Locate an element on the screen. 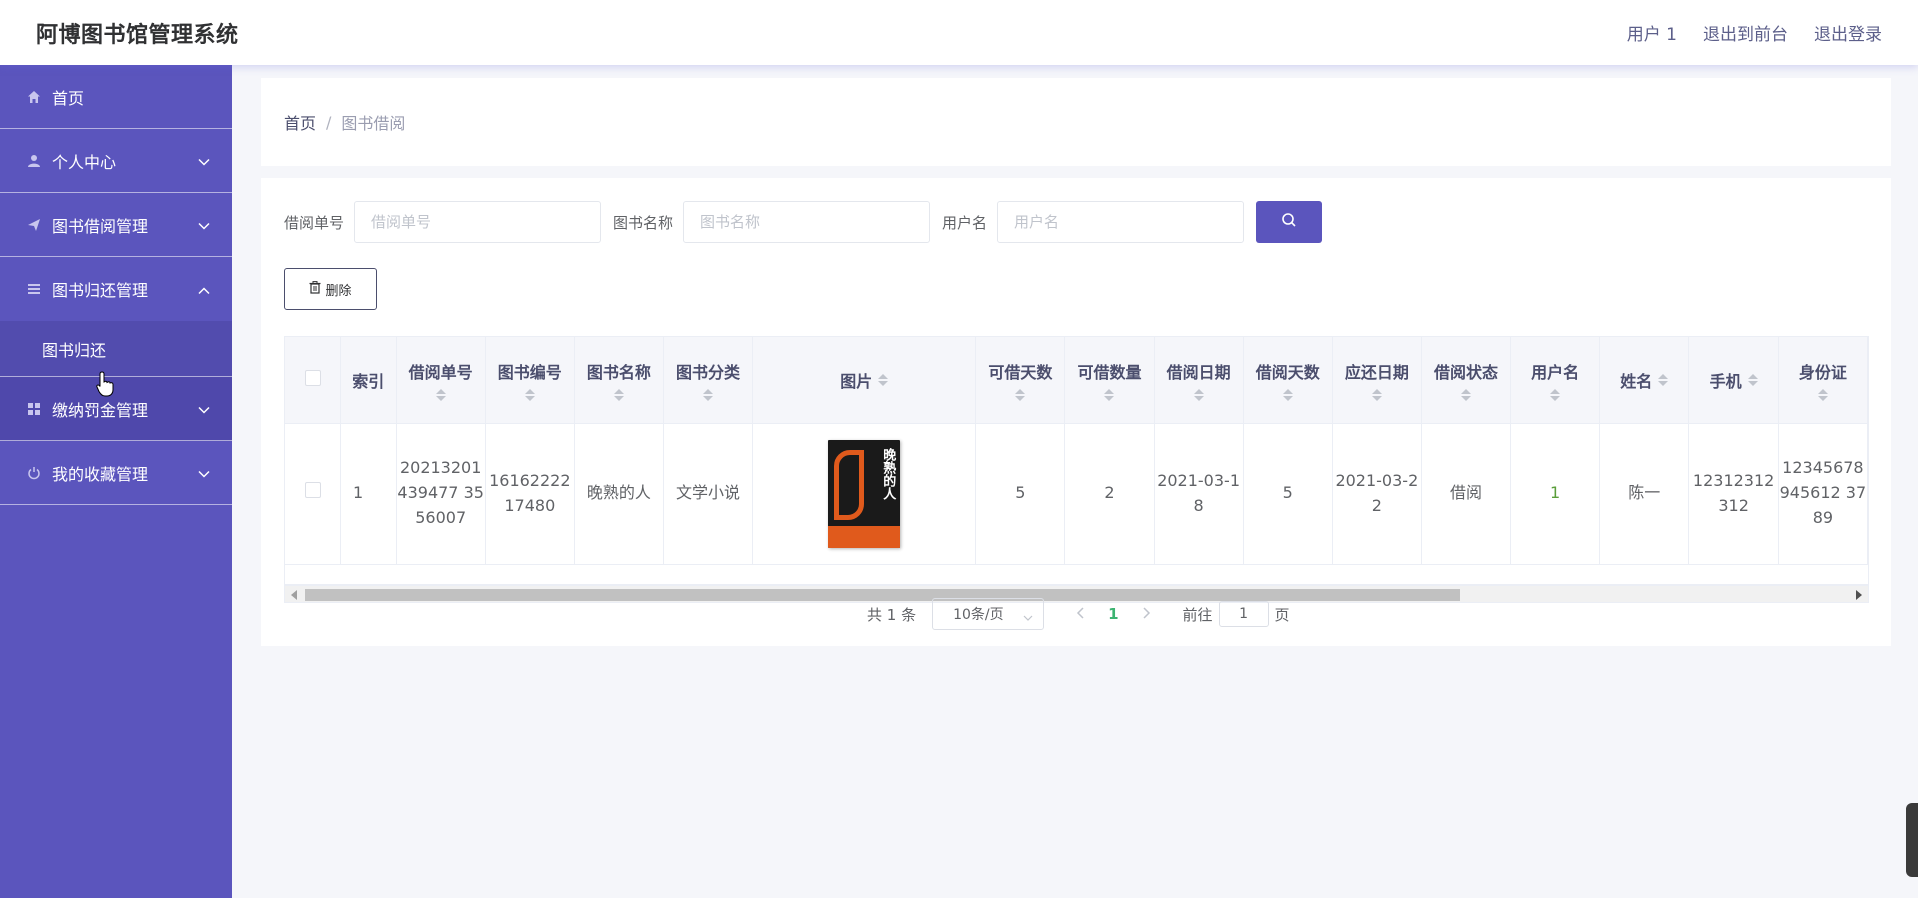 The image size is (1918, 898). book-cover-image: 晚熟的人 is located at coordinates (864, 493).